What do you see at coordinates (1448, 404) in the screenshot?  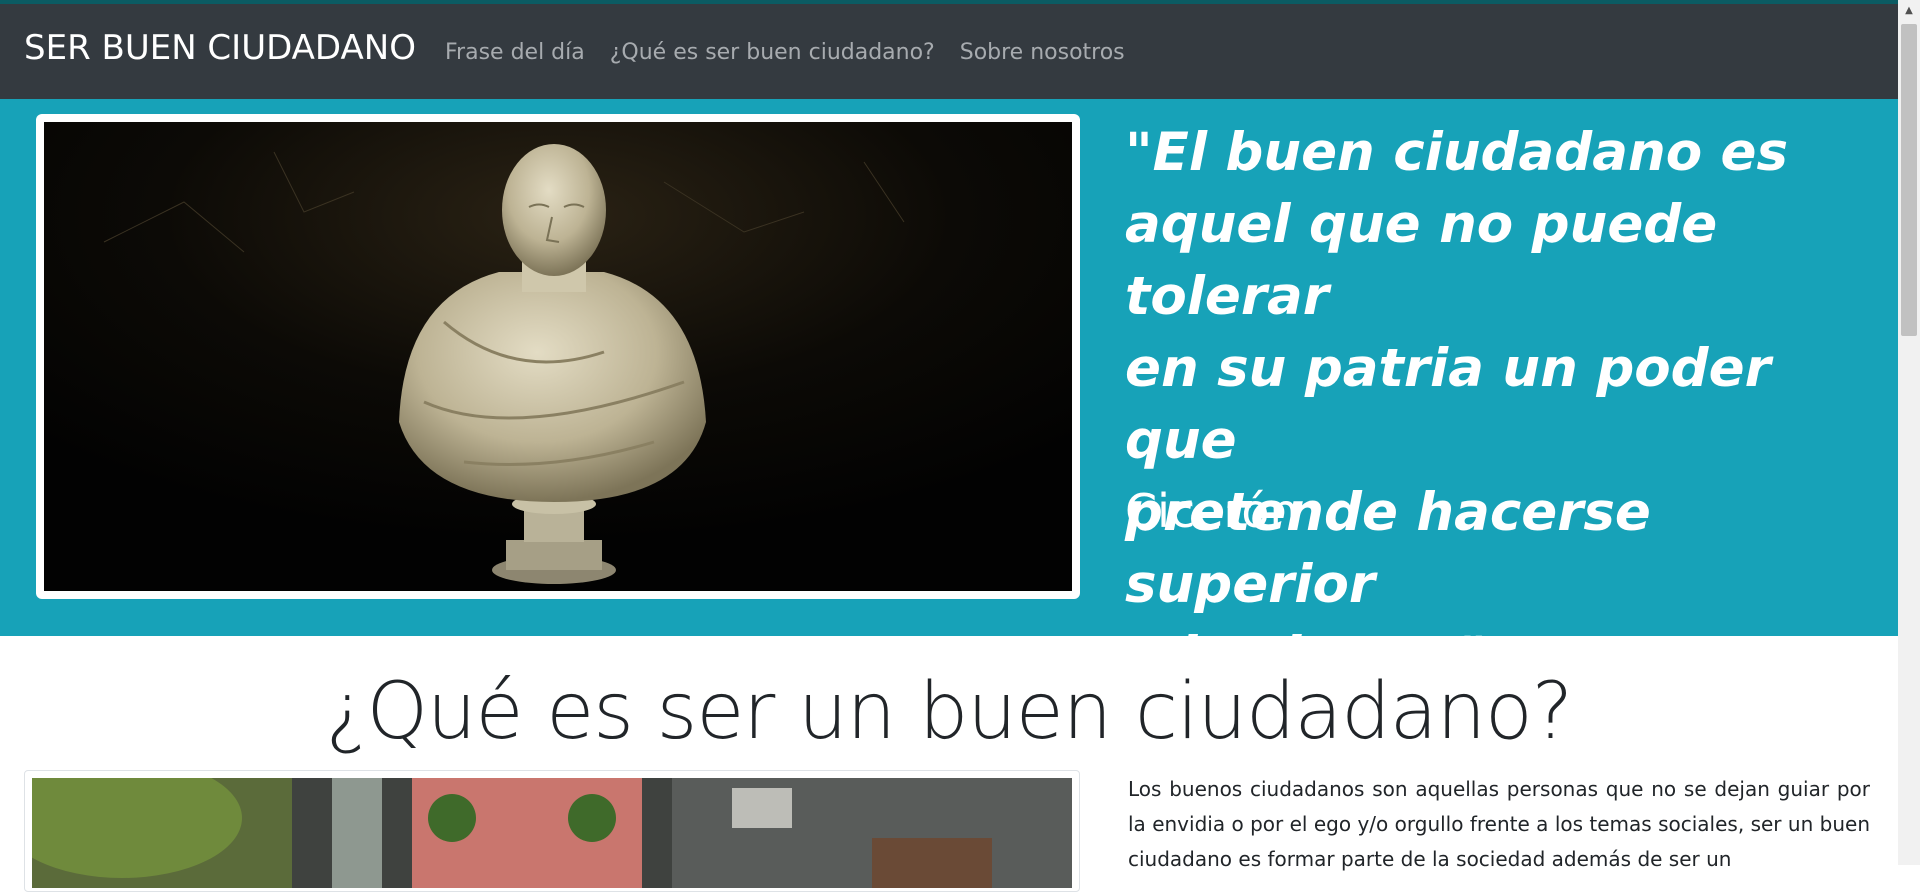 I see `quote-line: en su patria un poder que` at bounding box center [1448, 404].